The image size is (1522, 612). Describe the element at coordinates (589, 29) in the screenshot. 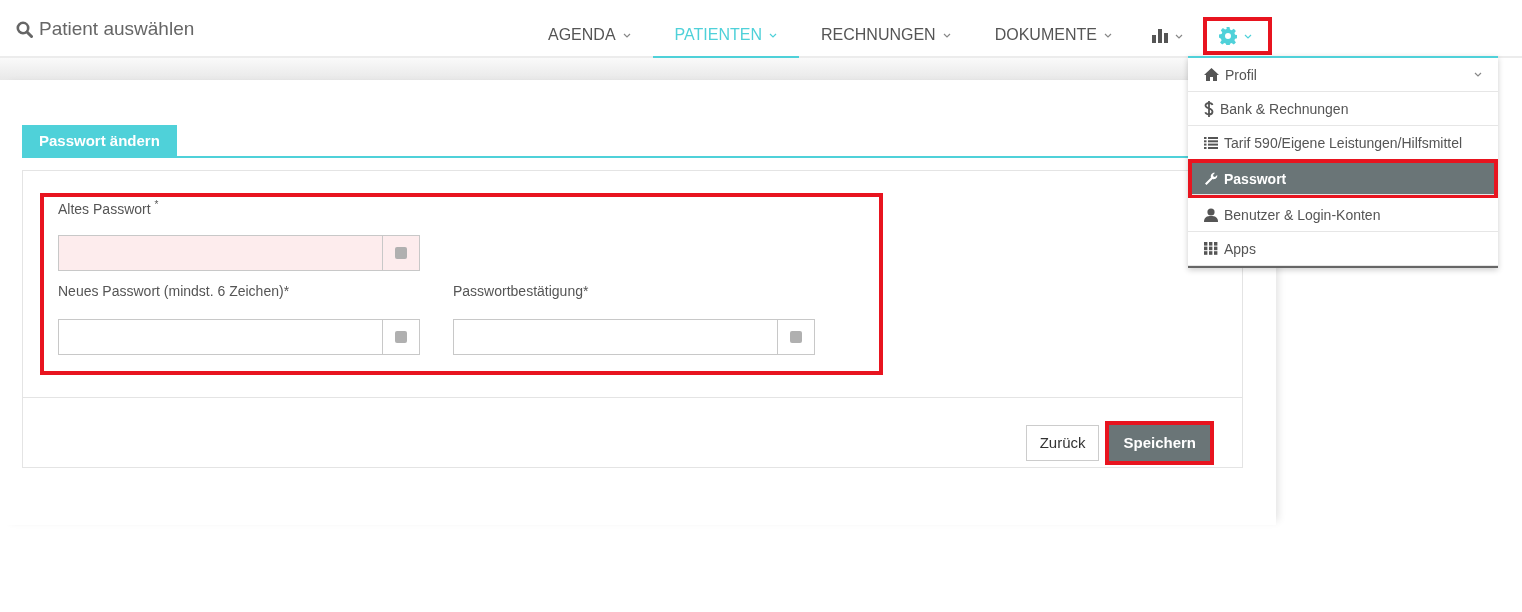

I see `nav-tab: AGENDA` at that location.